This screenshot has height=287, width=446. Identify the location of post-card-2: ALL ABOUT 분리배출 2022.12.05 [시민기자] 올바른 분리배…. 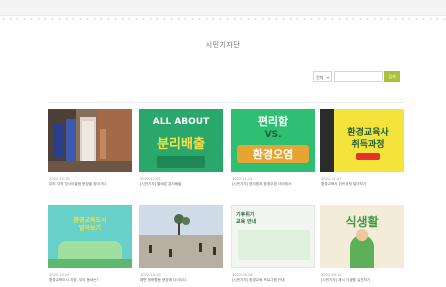
(181, 149).